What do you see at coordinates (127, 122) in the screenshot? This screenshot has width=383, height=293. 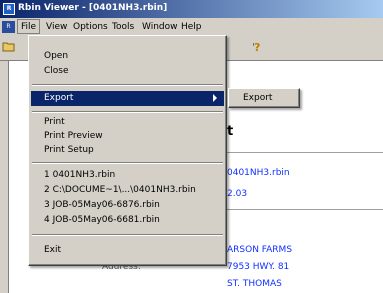 I see `file-menu-print: Print` at bounding box center [127, 122].